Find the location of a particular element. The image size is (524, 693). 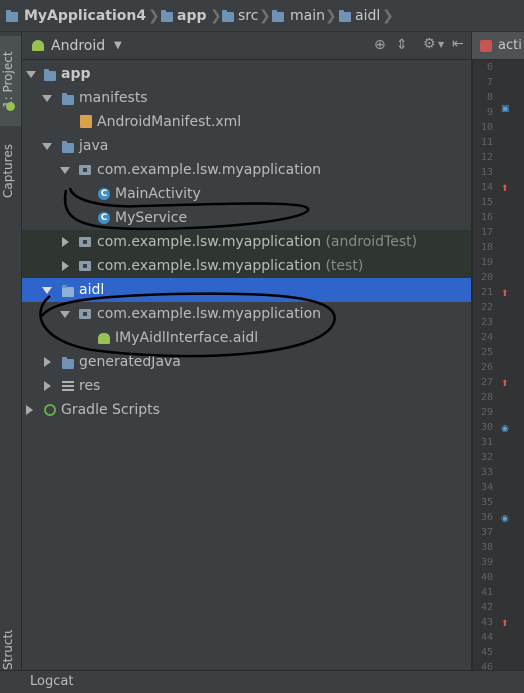

tab-captures: Captures is located at coordinates (11, 171).